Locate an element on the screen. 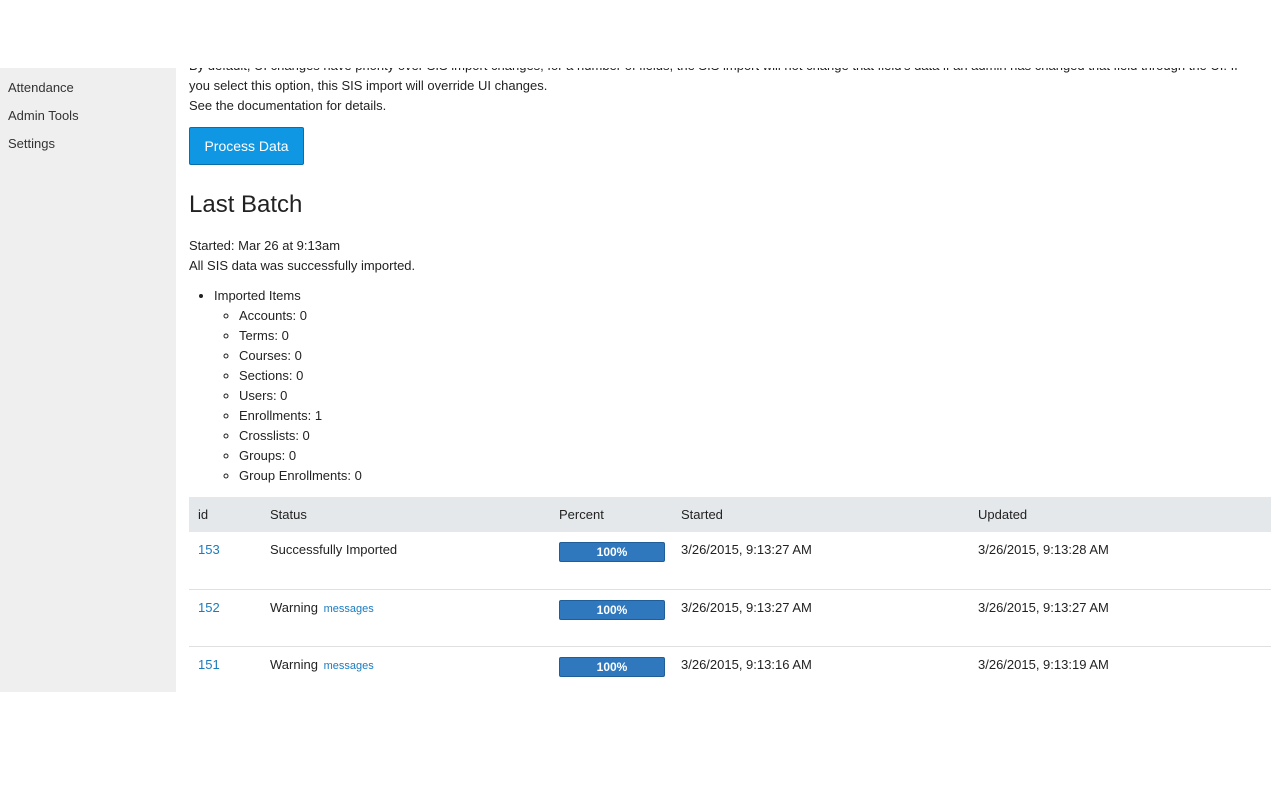 This screenshot has height=800, width=1280. documentation-note: See the documentation for details. is located at coordinates (288, 105).